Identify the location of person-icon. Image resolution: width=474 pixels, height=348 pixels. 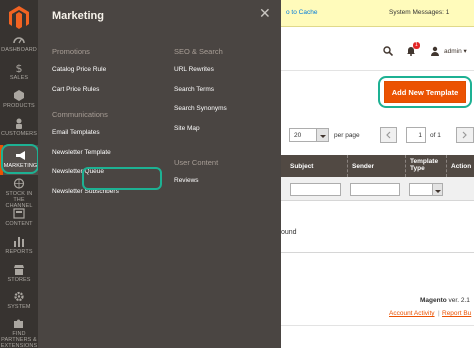
(19, 123).